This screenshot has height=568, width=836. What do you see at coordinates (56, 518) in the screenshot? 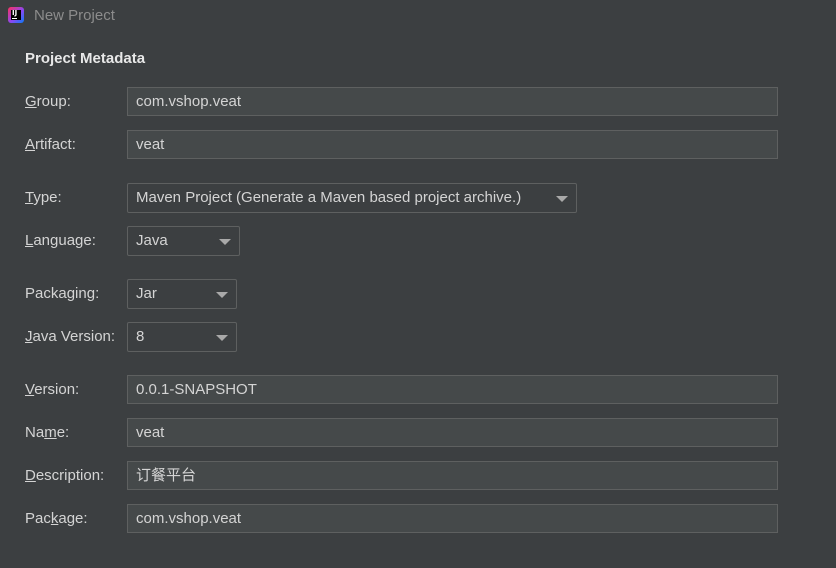
I see `package-label: Package:` at bounding box center [56, 518].